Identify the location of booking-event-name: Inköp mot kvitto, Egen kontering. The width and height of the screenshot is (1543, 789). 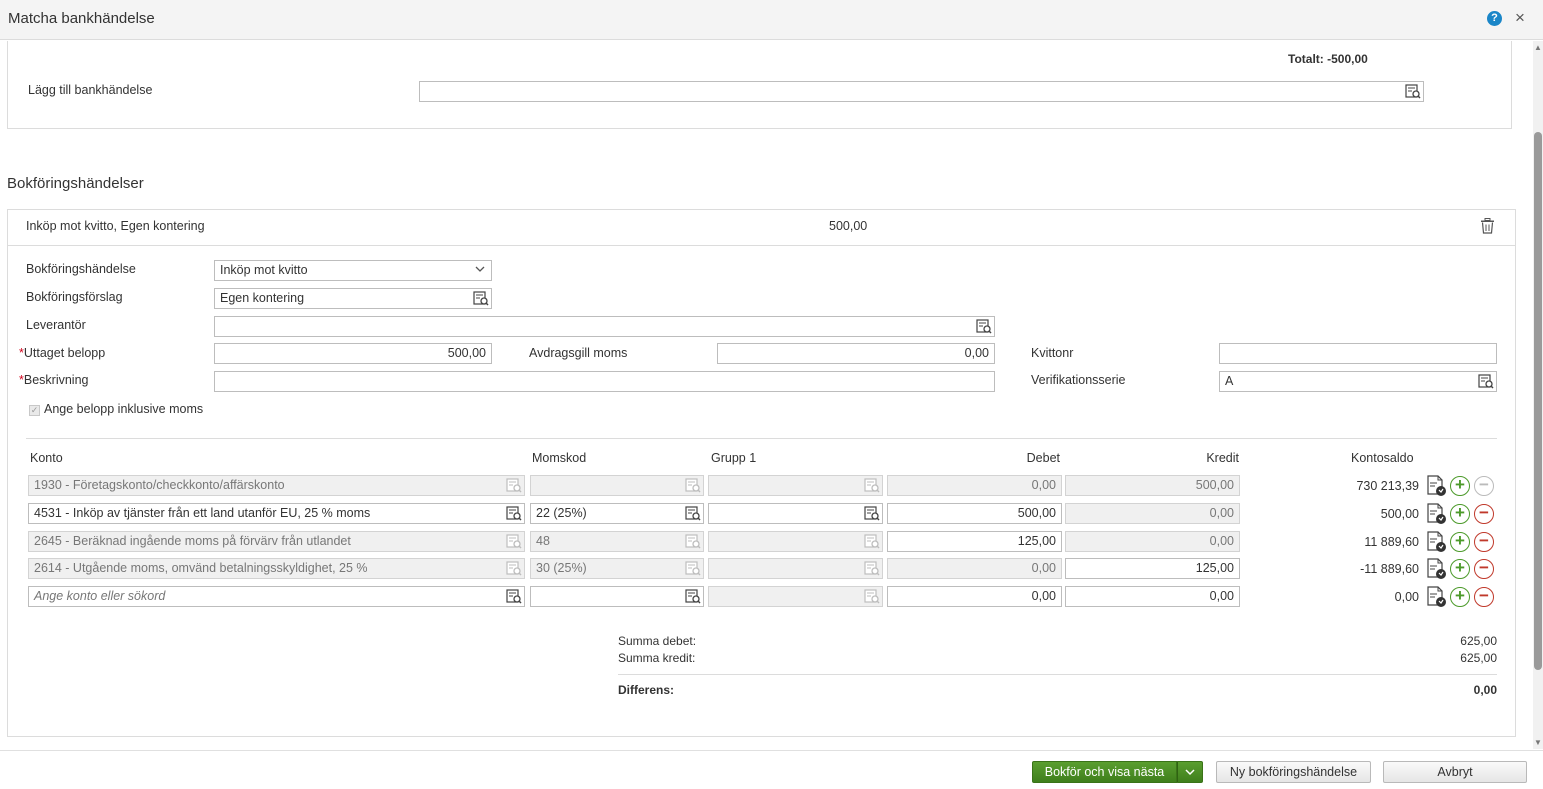
(115, 226).